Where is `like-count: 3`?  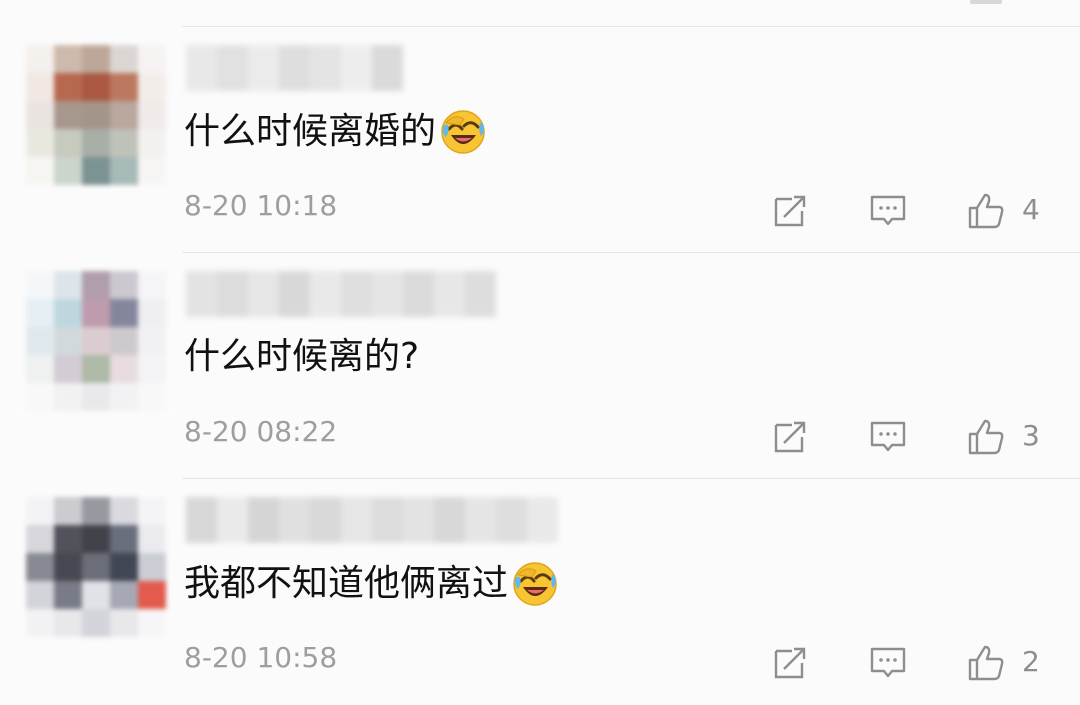
like-count: 3 is located at coordinates (1031, 435).